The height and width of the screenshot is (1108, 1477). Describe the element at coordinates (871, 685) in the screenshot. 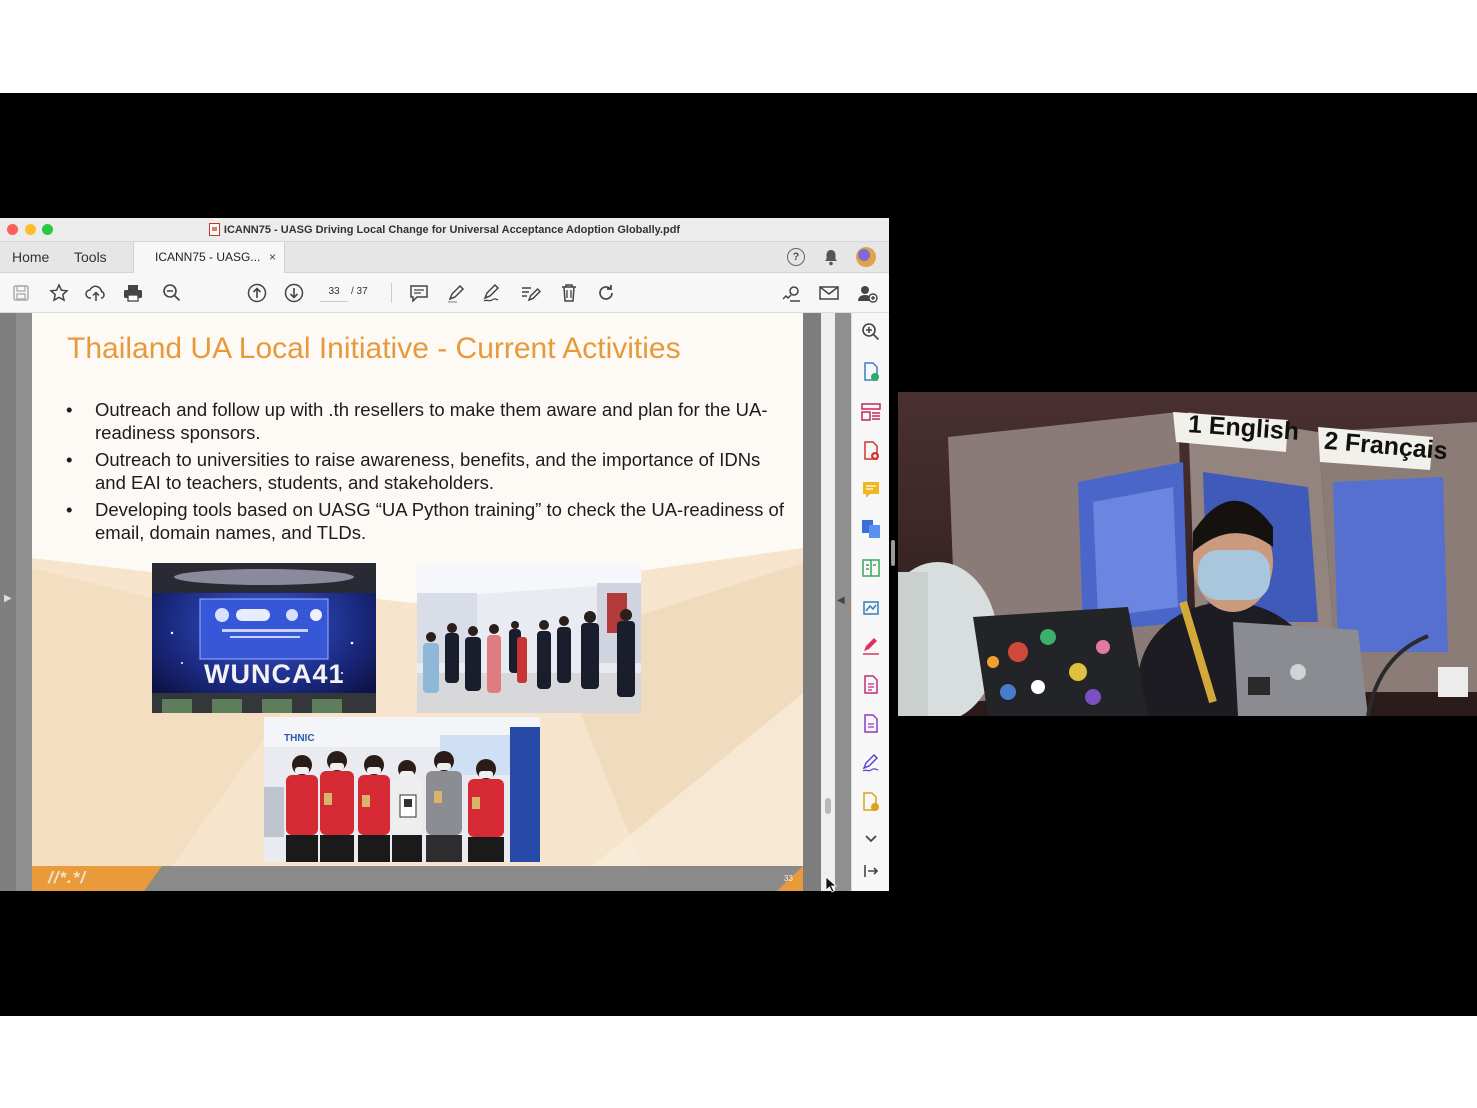

I see `edit-pdf-icon` at that location.